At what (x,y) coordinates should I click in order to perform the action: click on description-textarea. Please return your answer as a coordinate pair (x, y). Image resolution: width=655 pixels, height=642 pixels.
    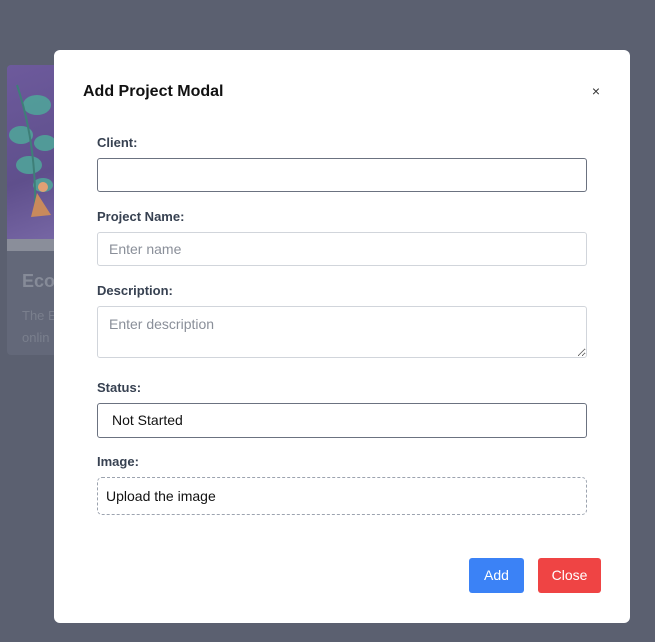
    Looking at the image, I should click on (342, 332).